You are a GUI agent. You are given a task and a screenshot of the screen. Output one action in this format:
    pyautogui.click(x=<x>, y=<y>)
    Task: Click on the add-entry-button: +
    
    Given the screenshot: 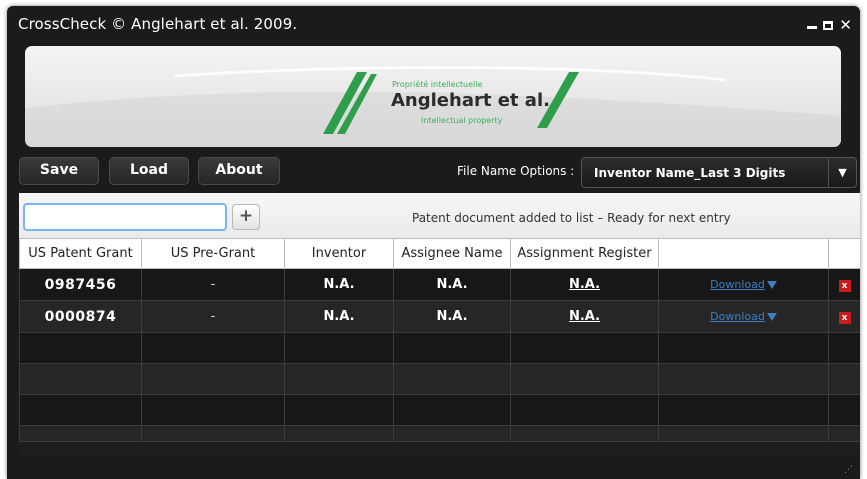 What is the action you would take?
    pyautogui.click(x=246, y=217)
    